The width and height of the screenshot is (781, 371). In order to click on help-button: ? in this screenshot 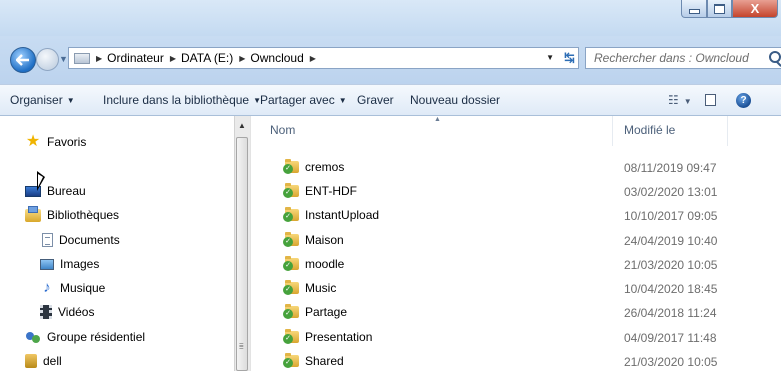, I will do `click(743, 100)`.